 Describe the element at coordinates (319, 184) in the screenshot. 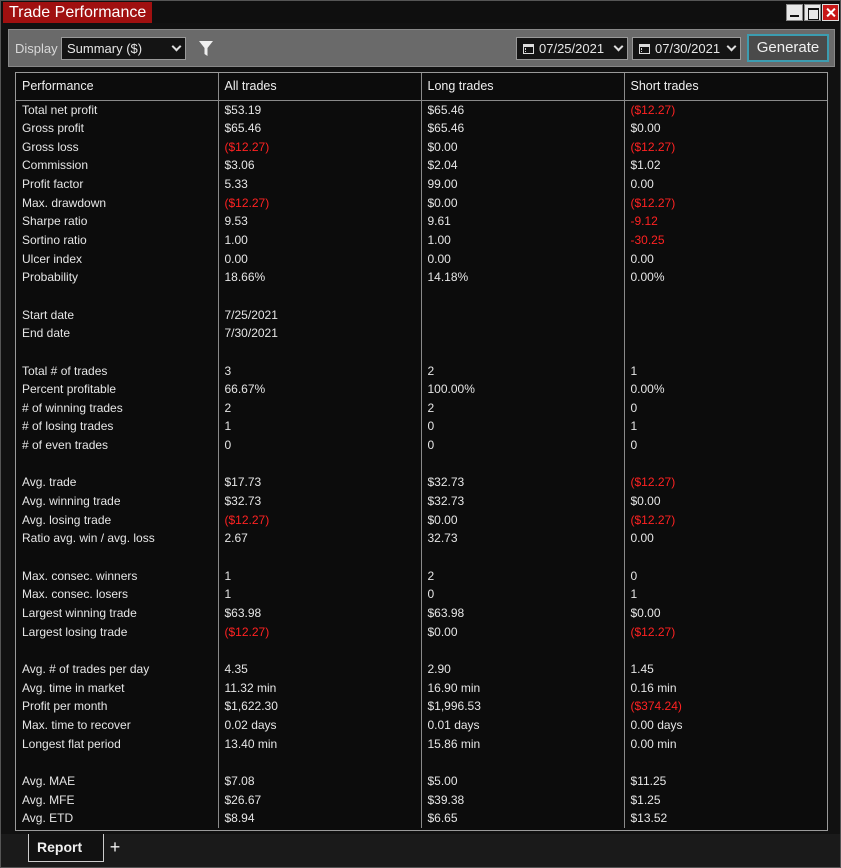

I see `metric-value: 5.33` at that location.